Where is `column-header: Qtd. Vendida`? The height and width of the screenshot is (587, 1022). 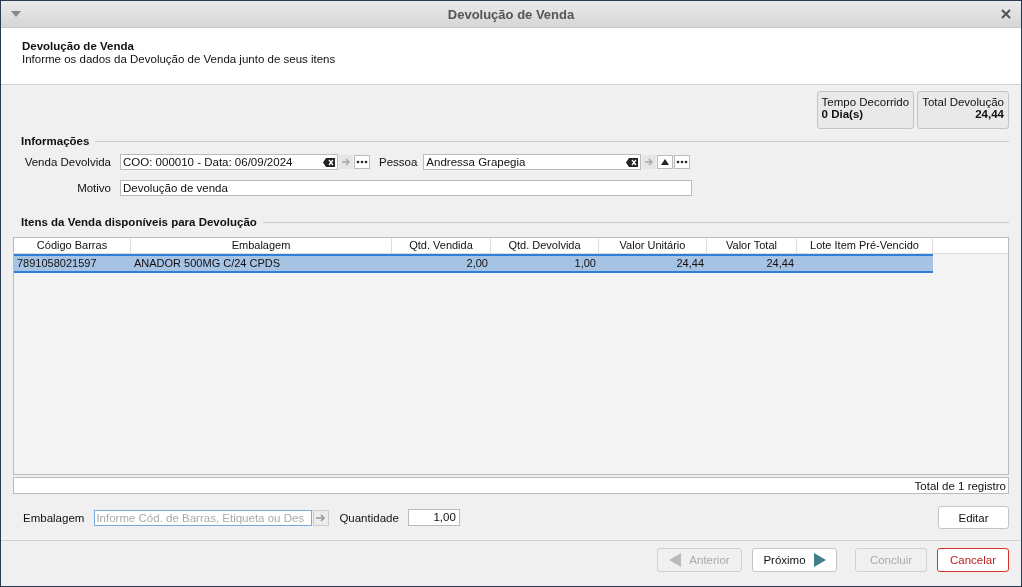
column-header: Qtd. Vendida is located at coordinates (441, 245).